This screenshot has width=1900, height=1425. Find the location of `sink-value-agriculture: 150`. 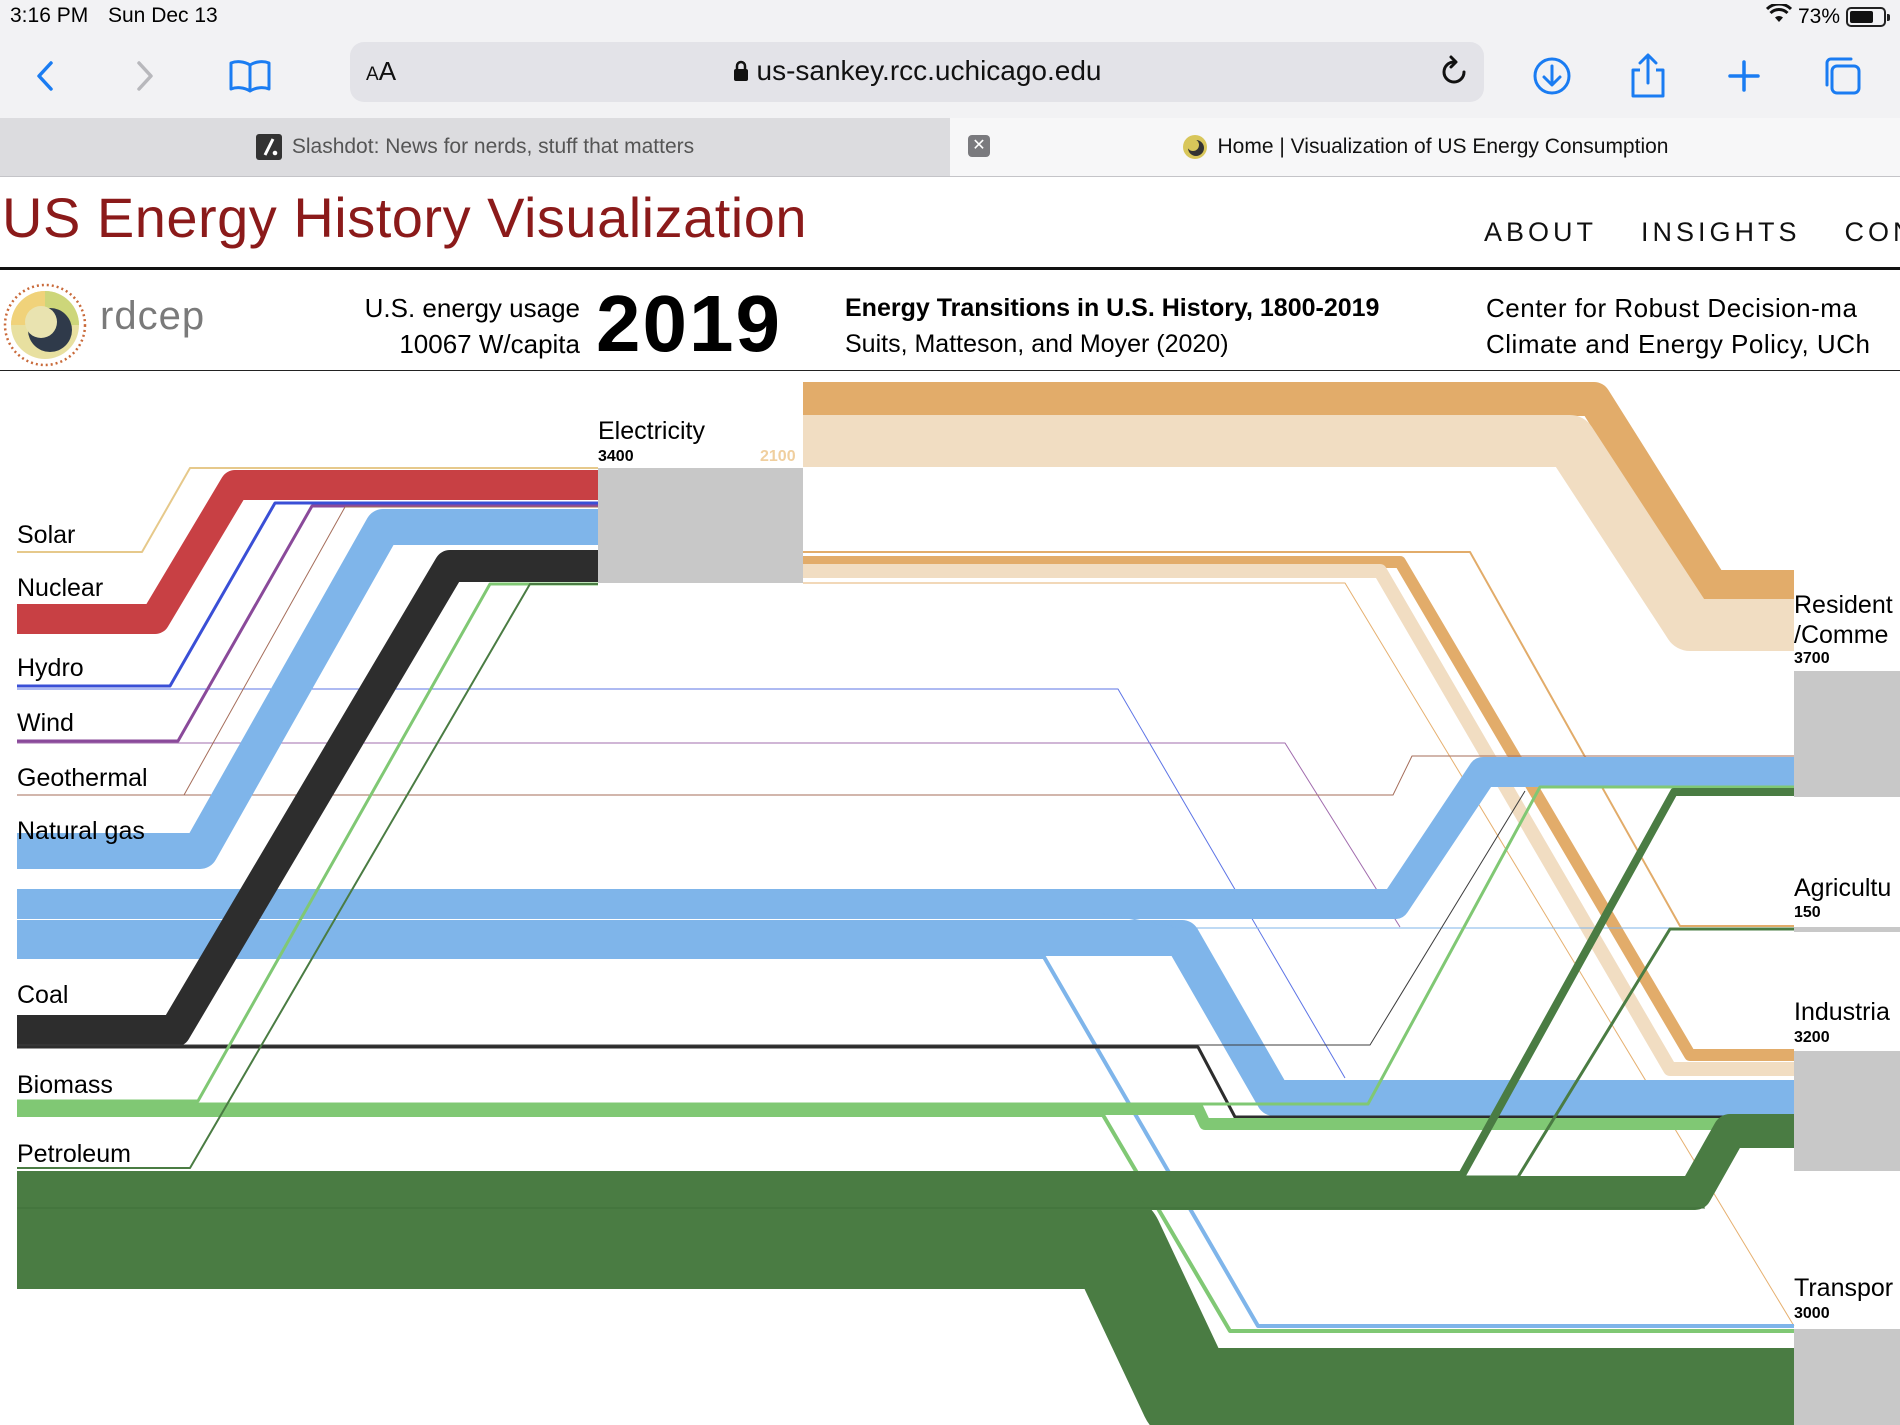

sink-value-agriculture: 150 is located at coordinates (1807, 912).